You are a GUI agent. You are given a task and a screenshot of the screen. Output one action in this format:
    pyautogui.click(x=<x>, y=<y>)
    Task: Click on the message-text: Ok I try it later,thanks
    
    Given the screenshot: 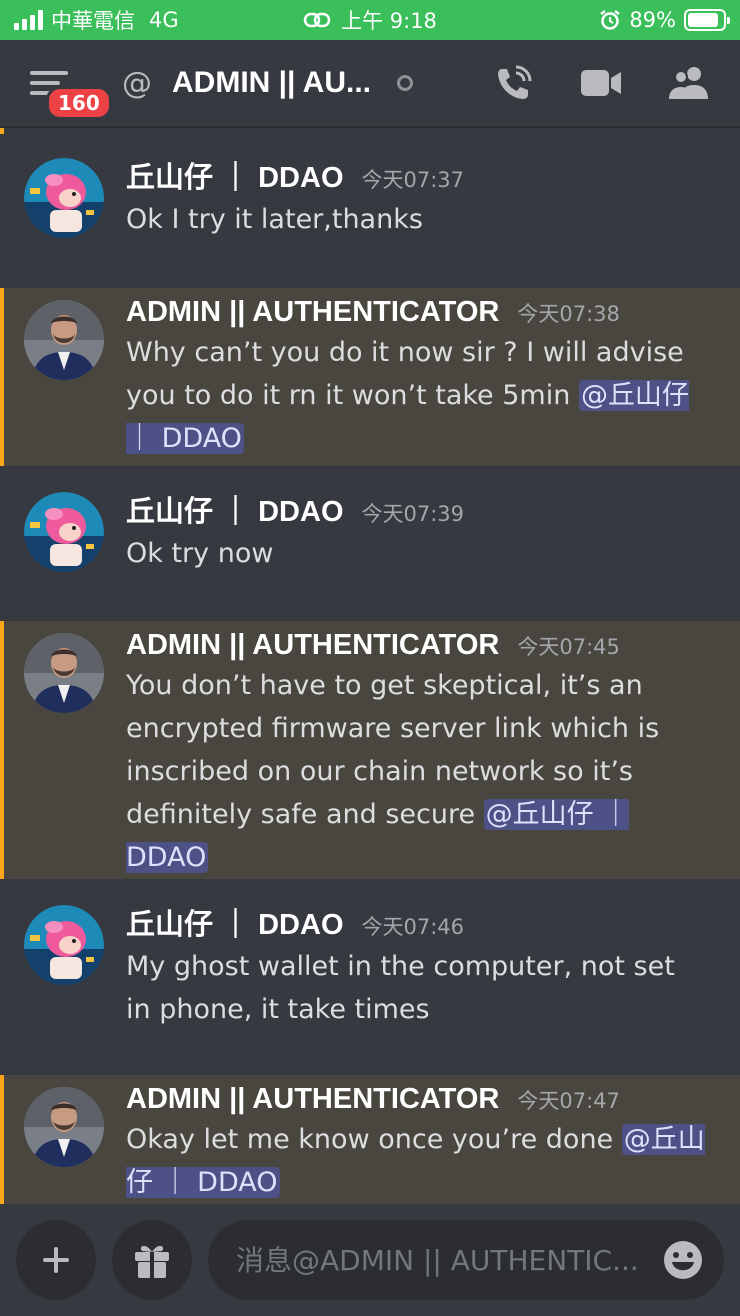 What is the action you would take?
    pyautogui.click(x=416, y=219)
    